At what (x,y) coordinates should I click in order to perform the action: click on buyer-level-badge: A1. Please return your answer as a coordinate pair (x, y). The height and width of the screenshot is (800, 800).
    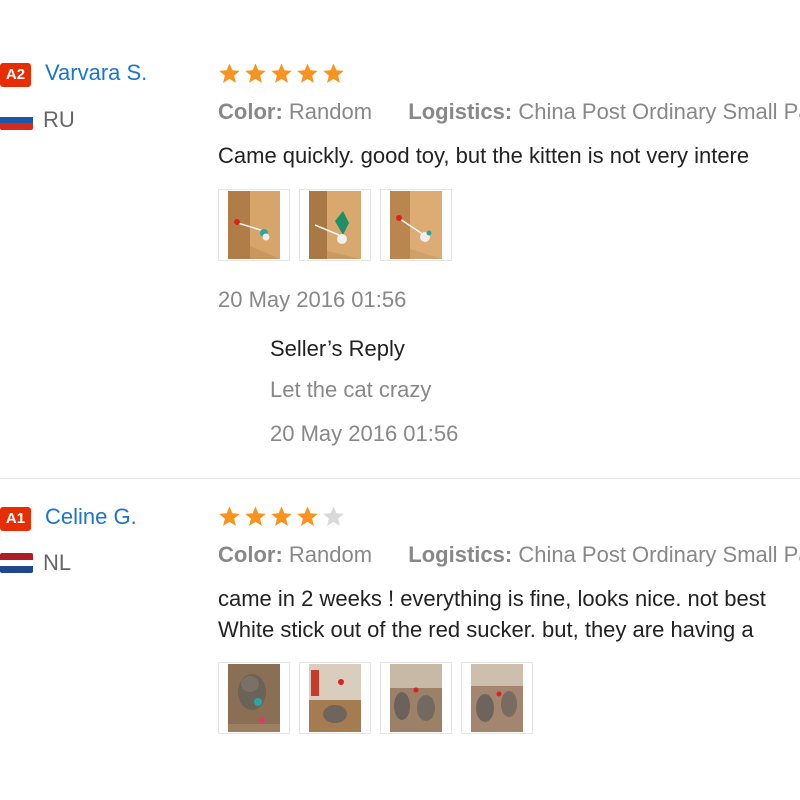
    Looking at the image, I should click on (15, 519).